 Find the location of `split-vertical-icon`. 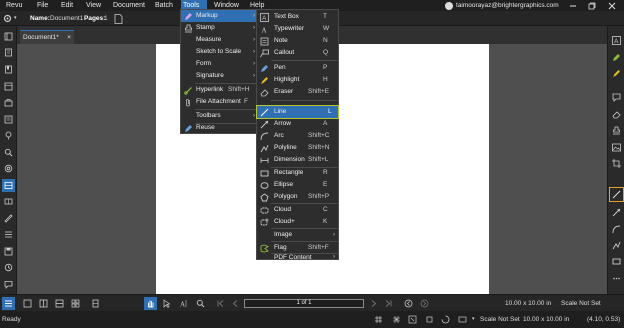

split-vertical-icon is located at coordinates (43, 303).